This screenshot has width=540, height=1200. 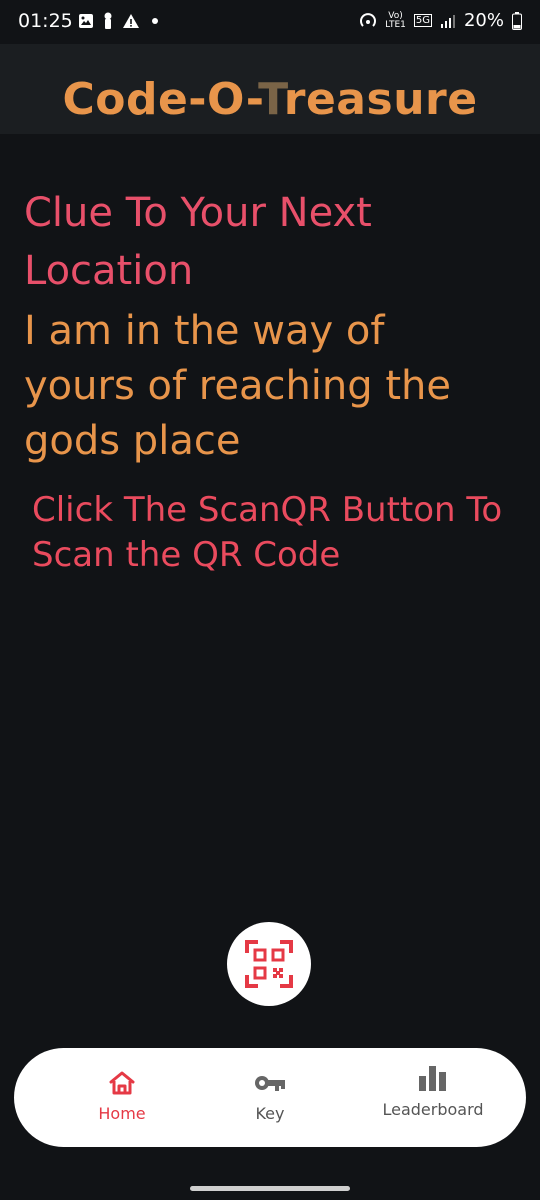 I want to click on key-icon, so click(x=270, y=1083).